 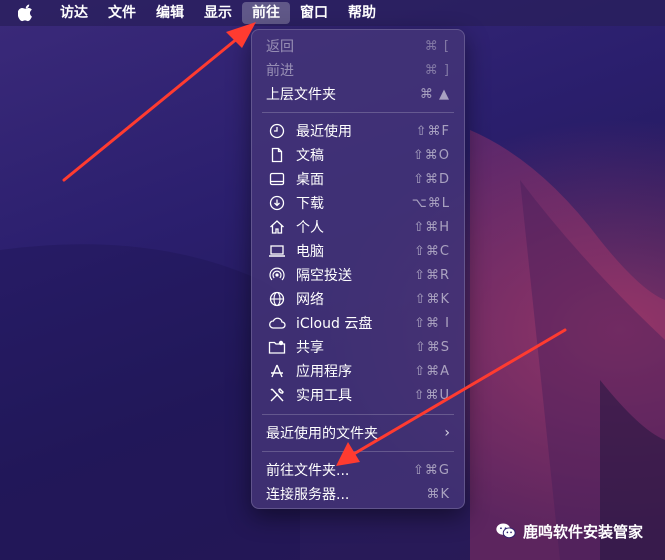 What do you see at coordinates (451, 397) in the screenshot?
I see `arrow-to-go-to-folder` at bounding box center [451, 397].